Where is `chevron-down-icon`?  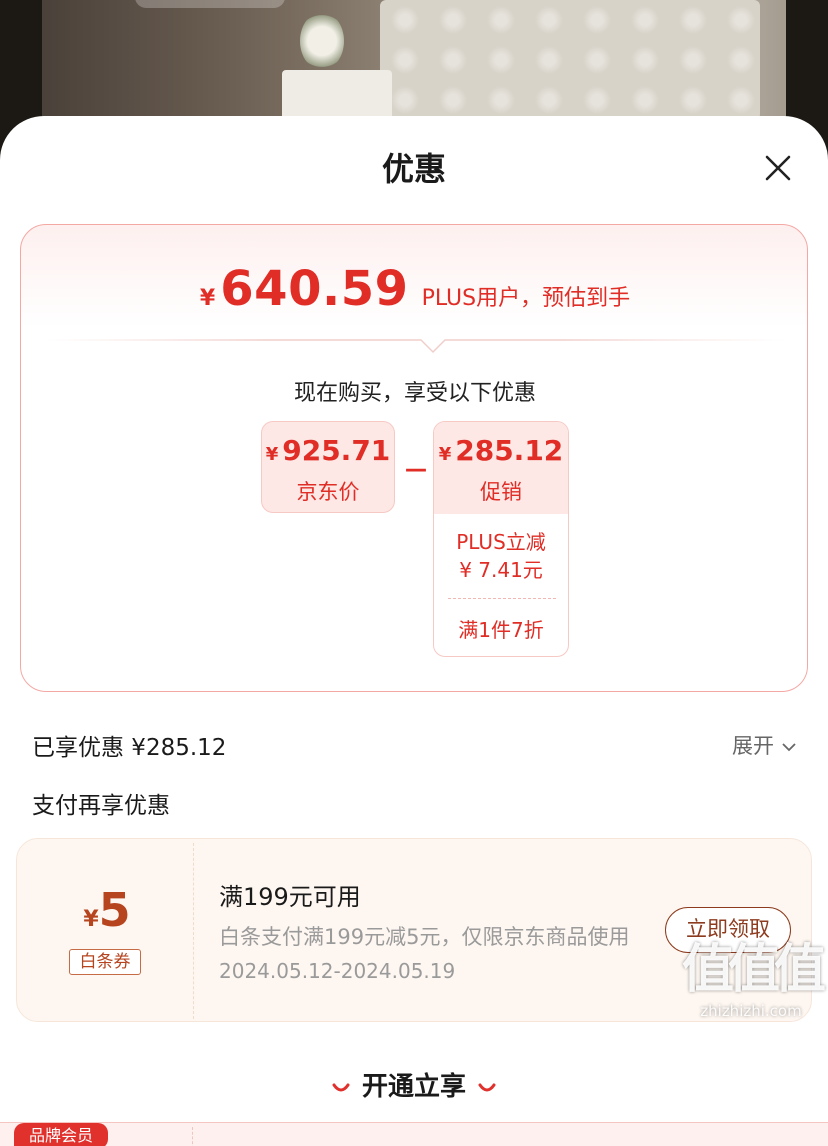 chevron-down-icon is located at coordinates (789, 747).